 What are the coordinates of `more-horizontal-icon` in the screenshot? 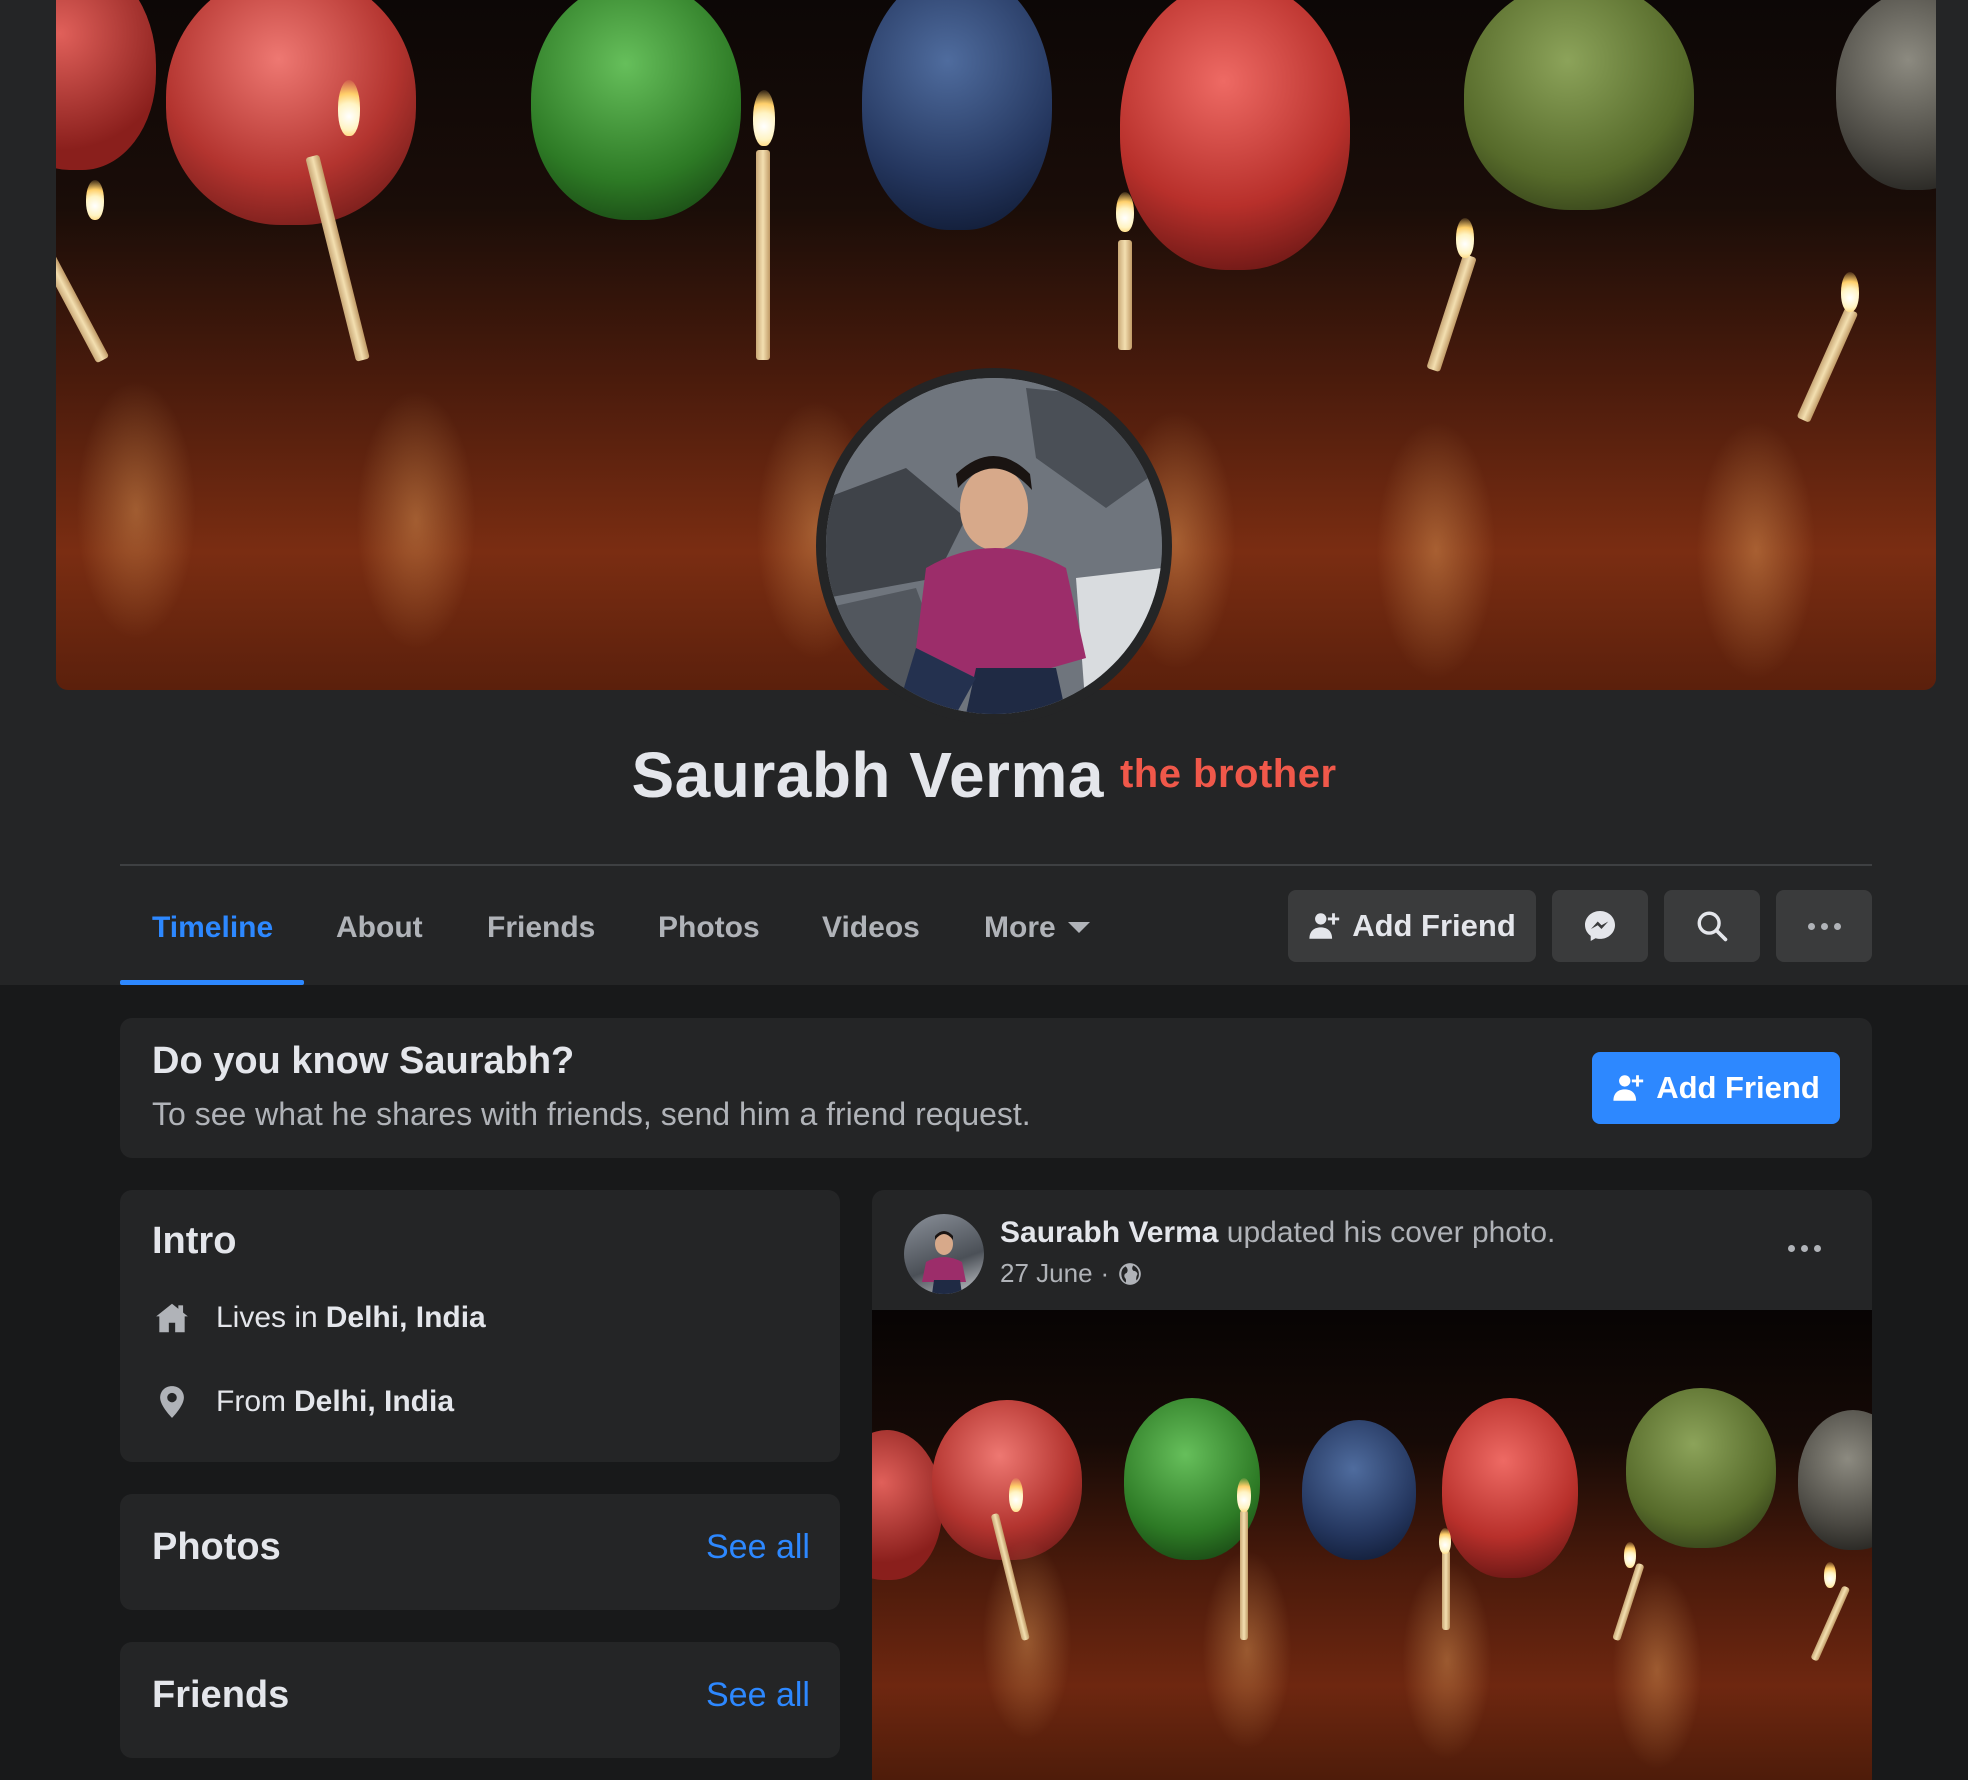 It's located at (1824, 926).